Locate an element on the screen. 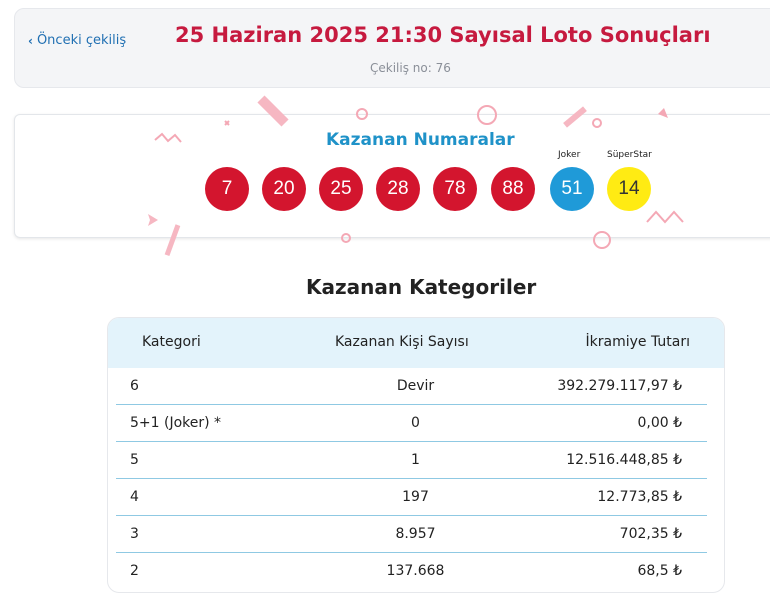  winners-cell: Devir is located at coordinates (415, 386).